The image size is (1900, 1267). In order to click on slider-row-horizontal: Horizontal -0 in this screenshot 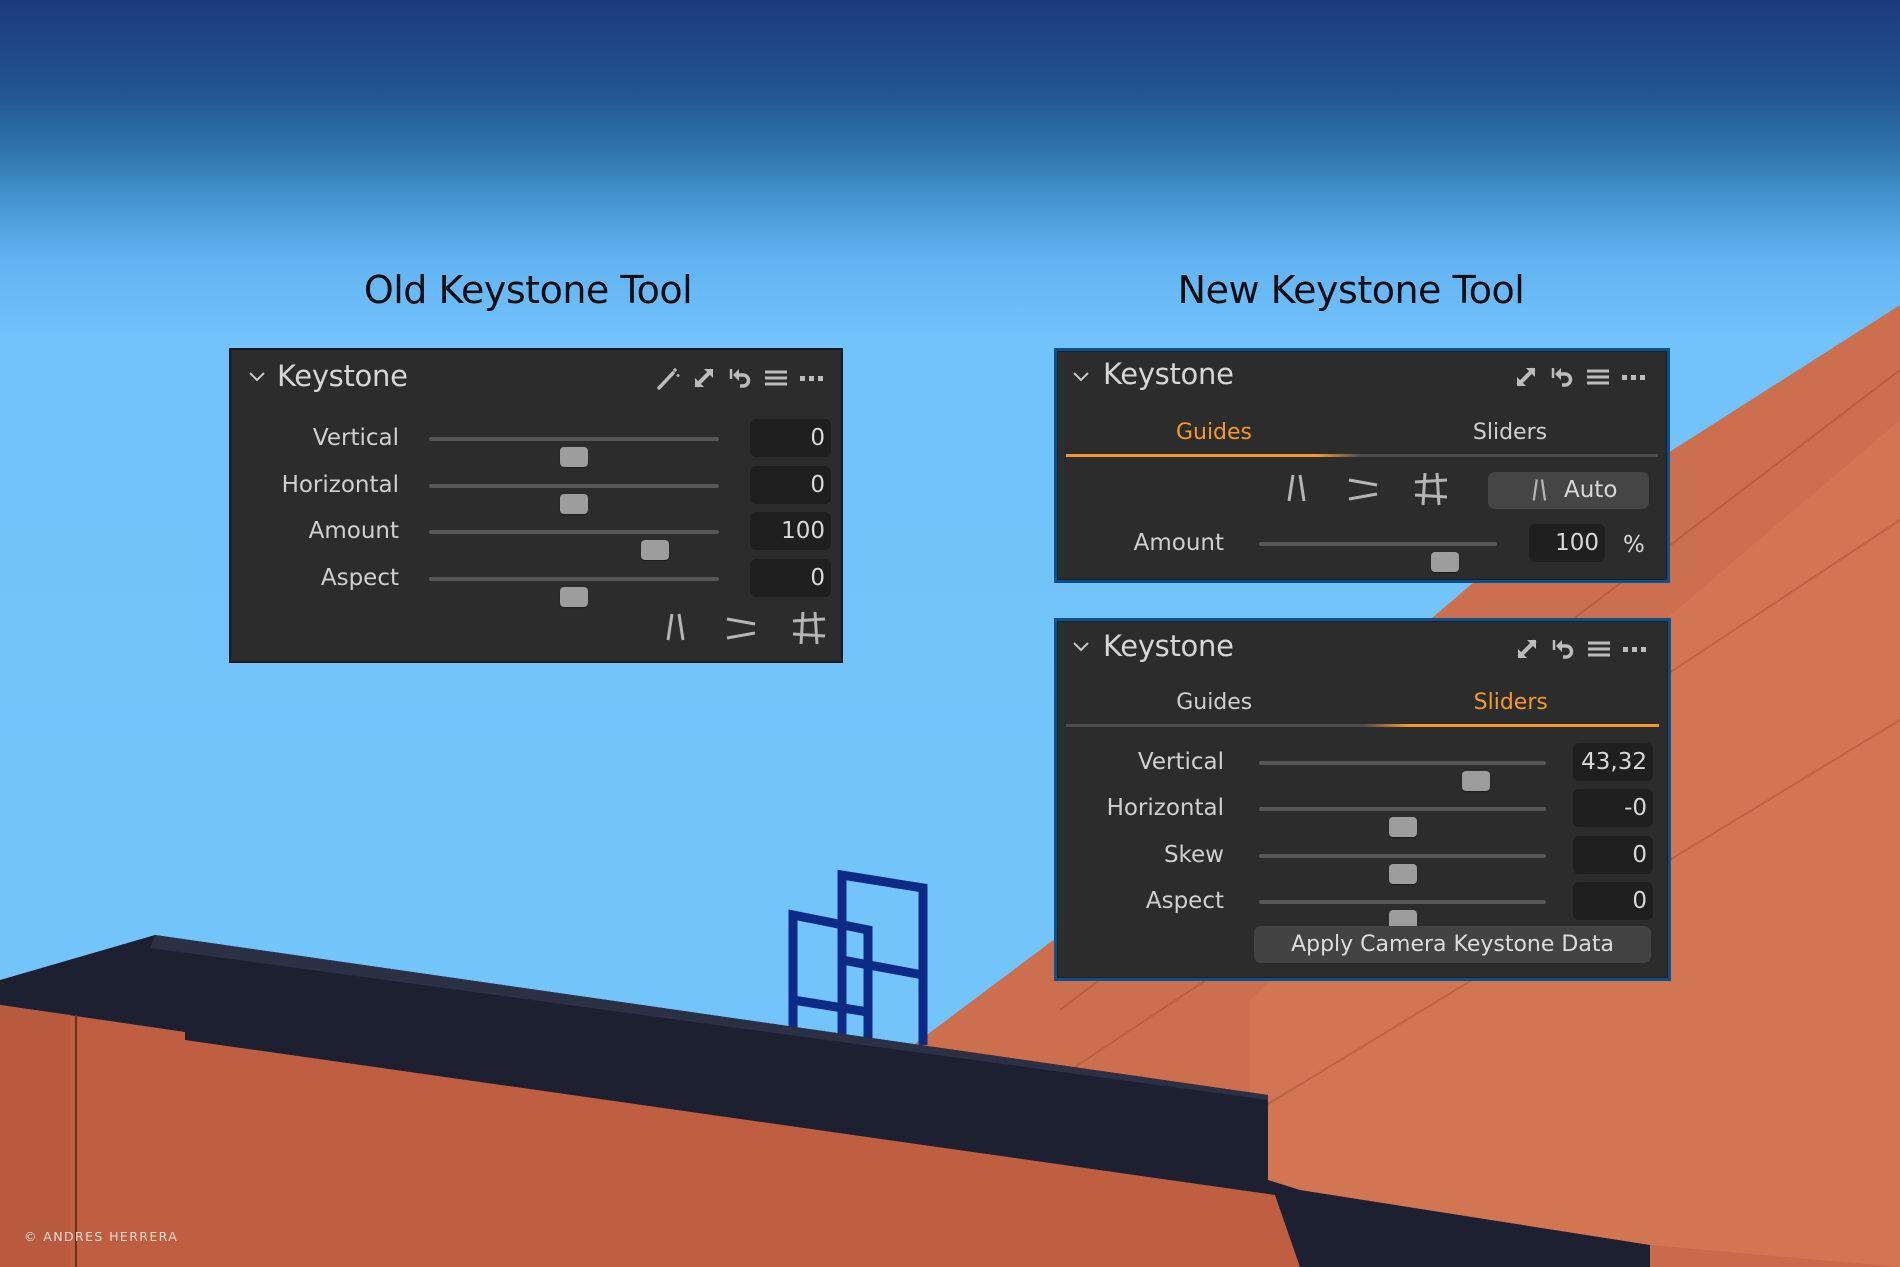, I will do `click(1362, 813)`.